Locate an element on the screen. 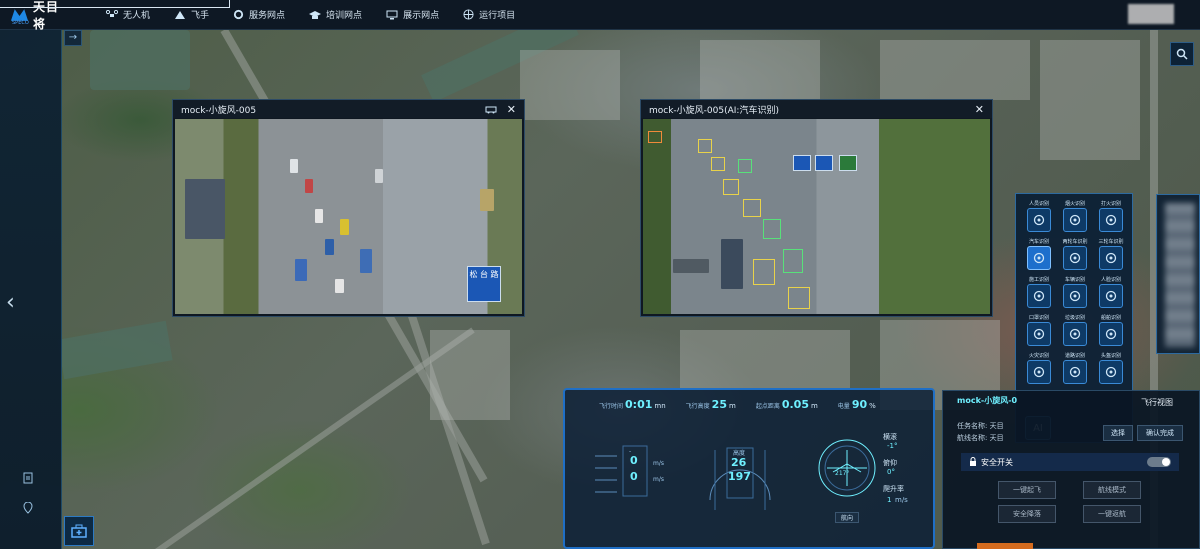 The height and width of the screenshot is (549, 1200). face-icon is located at coordinates (1111, 296).